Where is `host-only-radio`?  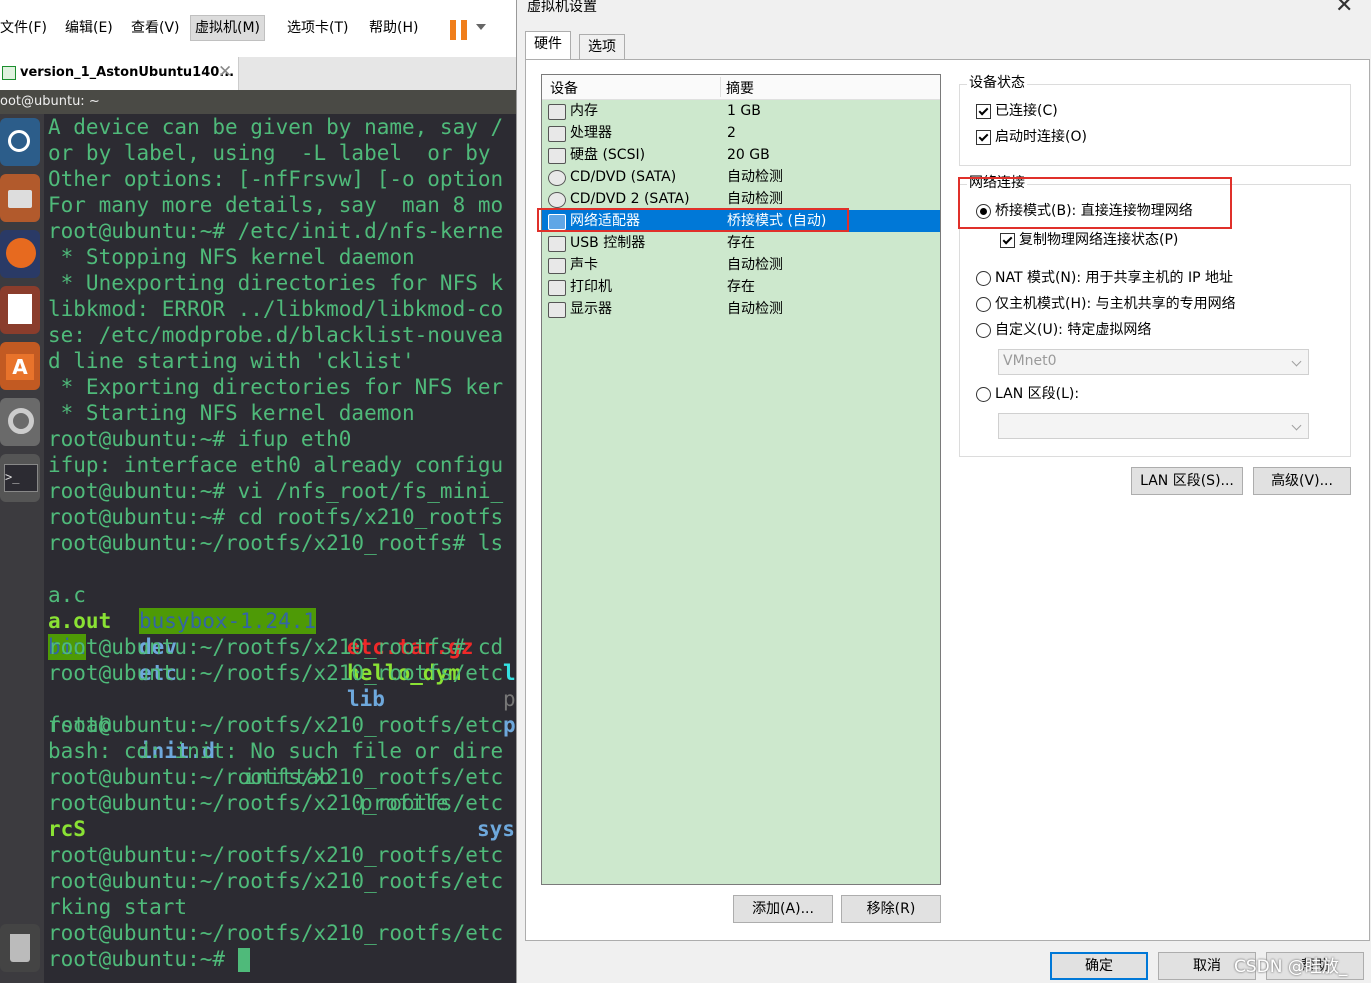 host-only-radio is located at coordinates (983, 304).